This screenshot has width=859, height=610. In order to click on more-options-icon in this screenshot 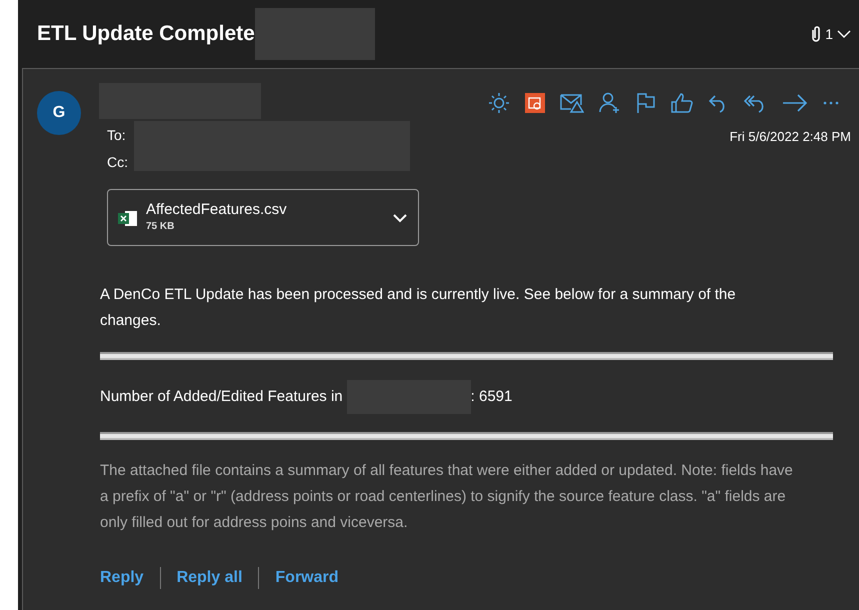, I will do `click(831, 103)`.